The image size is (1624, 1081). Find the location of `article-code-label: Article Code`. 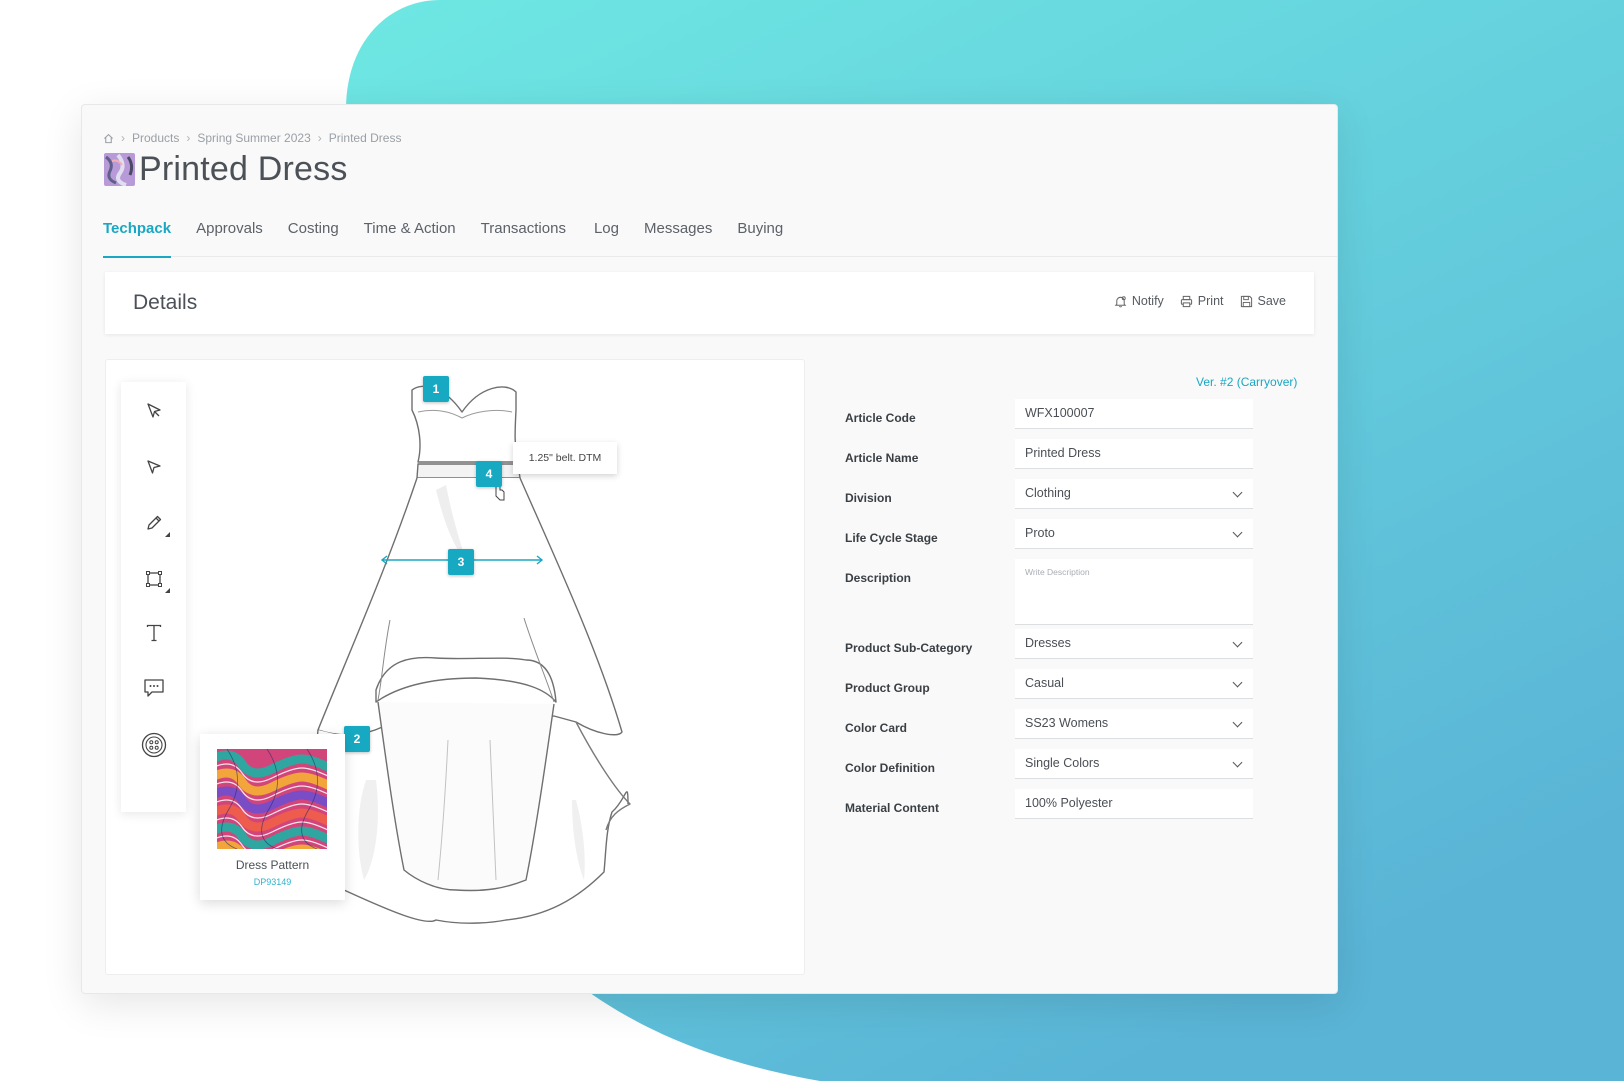

article-code-label: Article Code is located at coordinates (880, 418).